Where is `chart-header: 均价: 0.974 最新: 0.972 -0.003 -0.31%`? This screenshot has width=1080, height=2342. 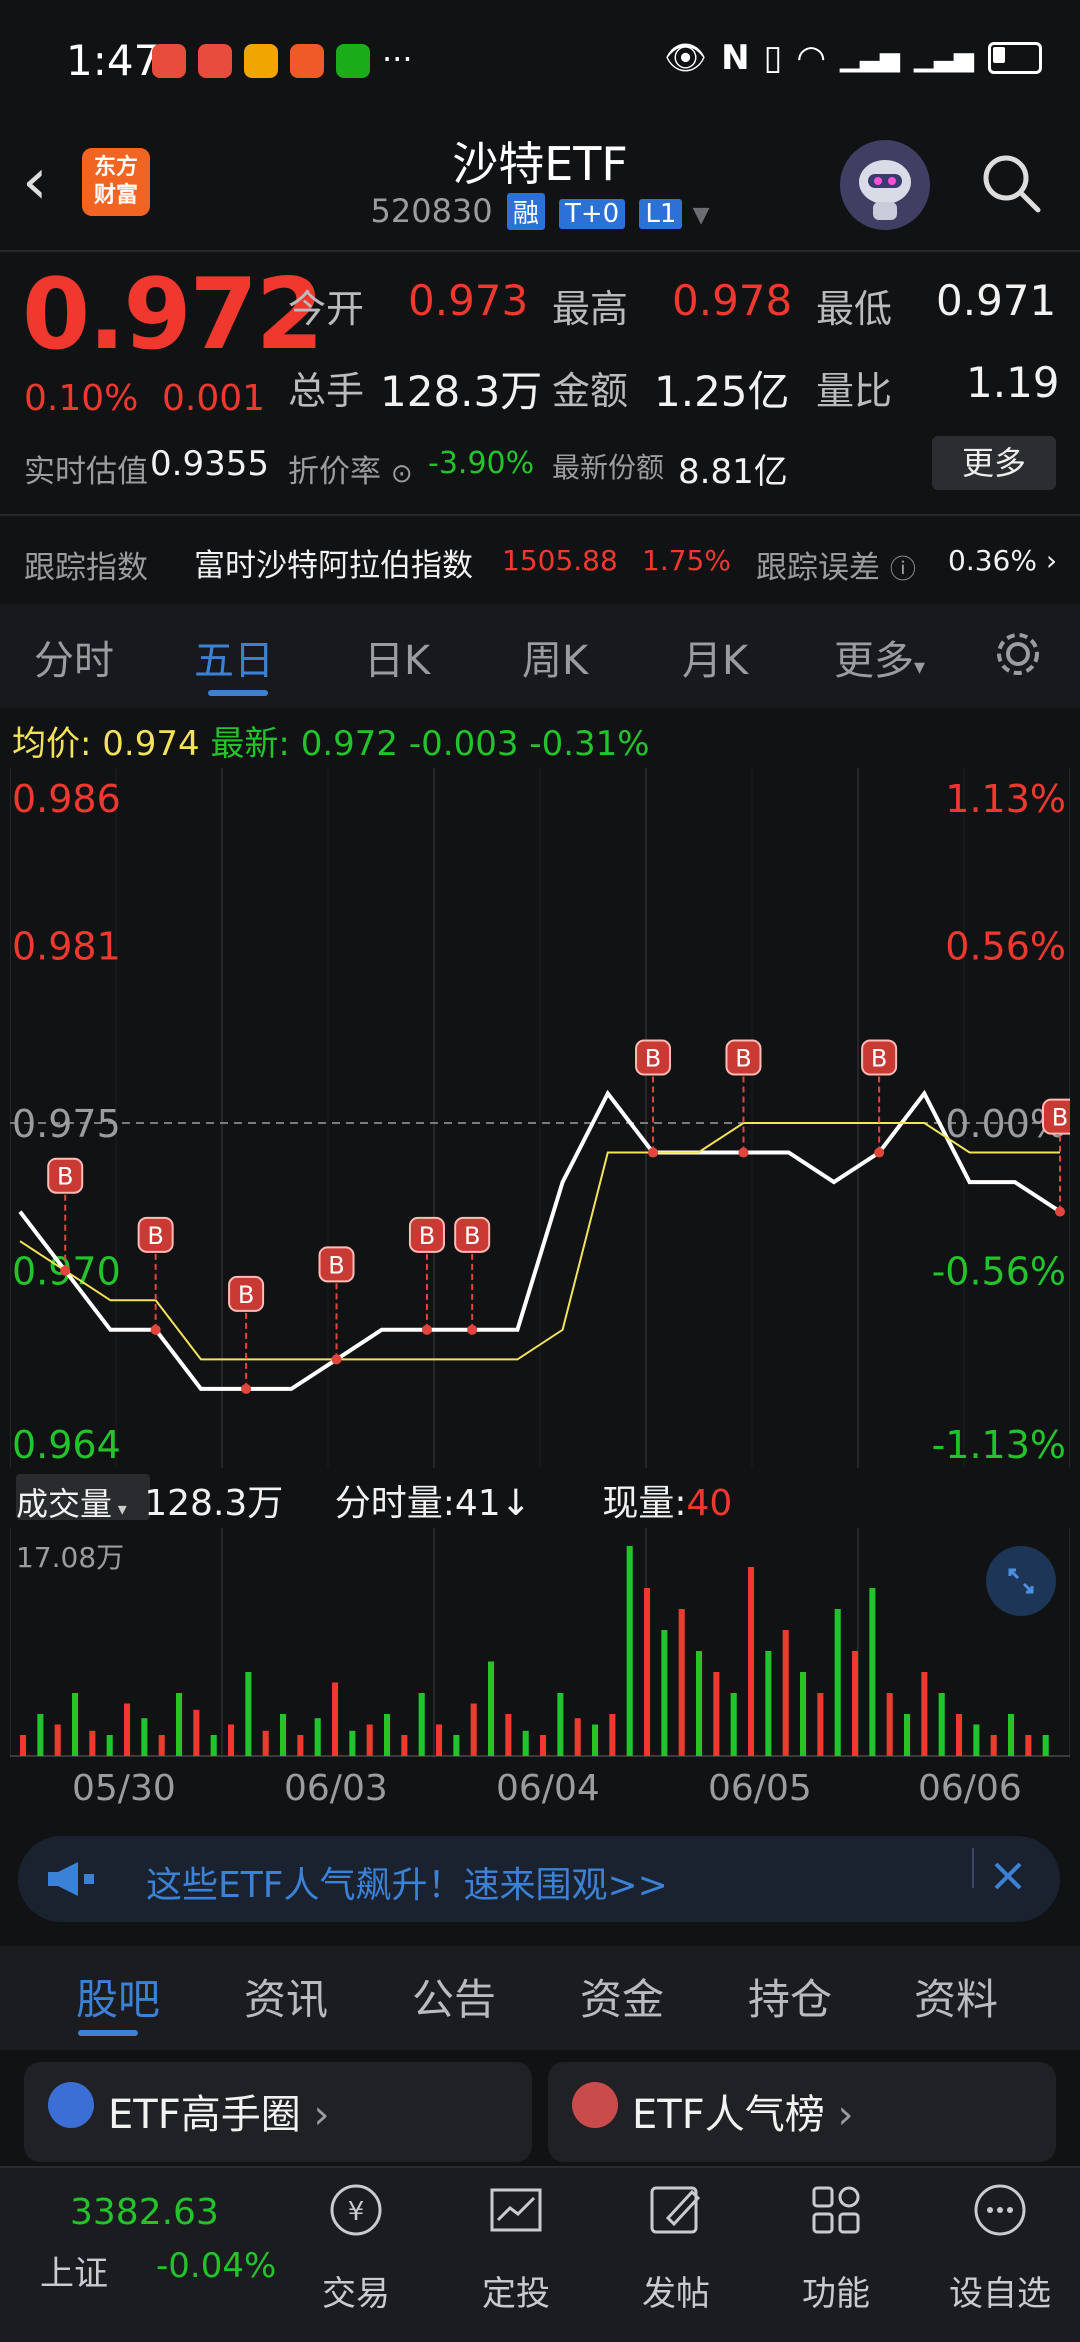
chart-header: 均价: 0.974 最新: 0.972 -0.003 -0.31% is located at coordinates (331, 740).